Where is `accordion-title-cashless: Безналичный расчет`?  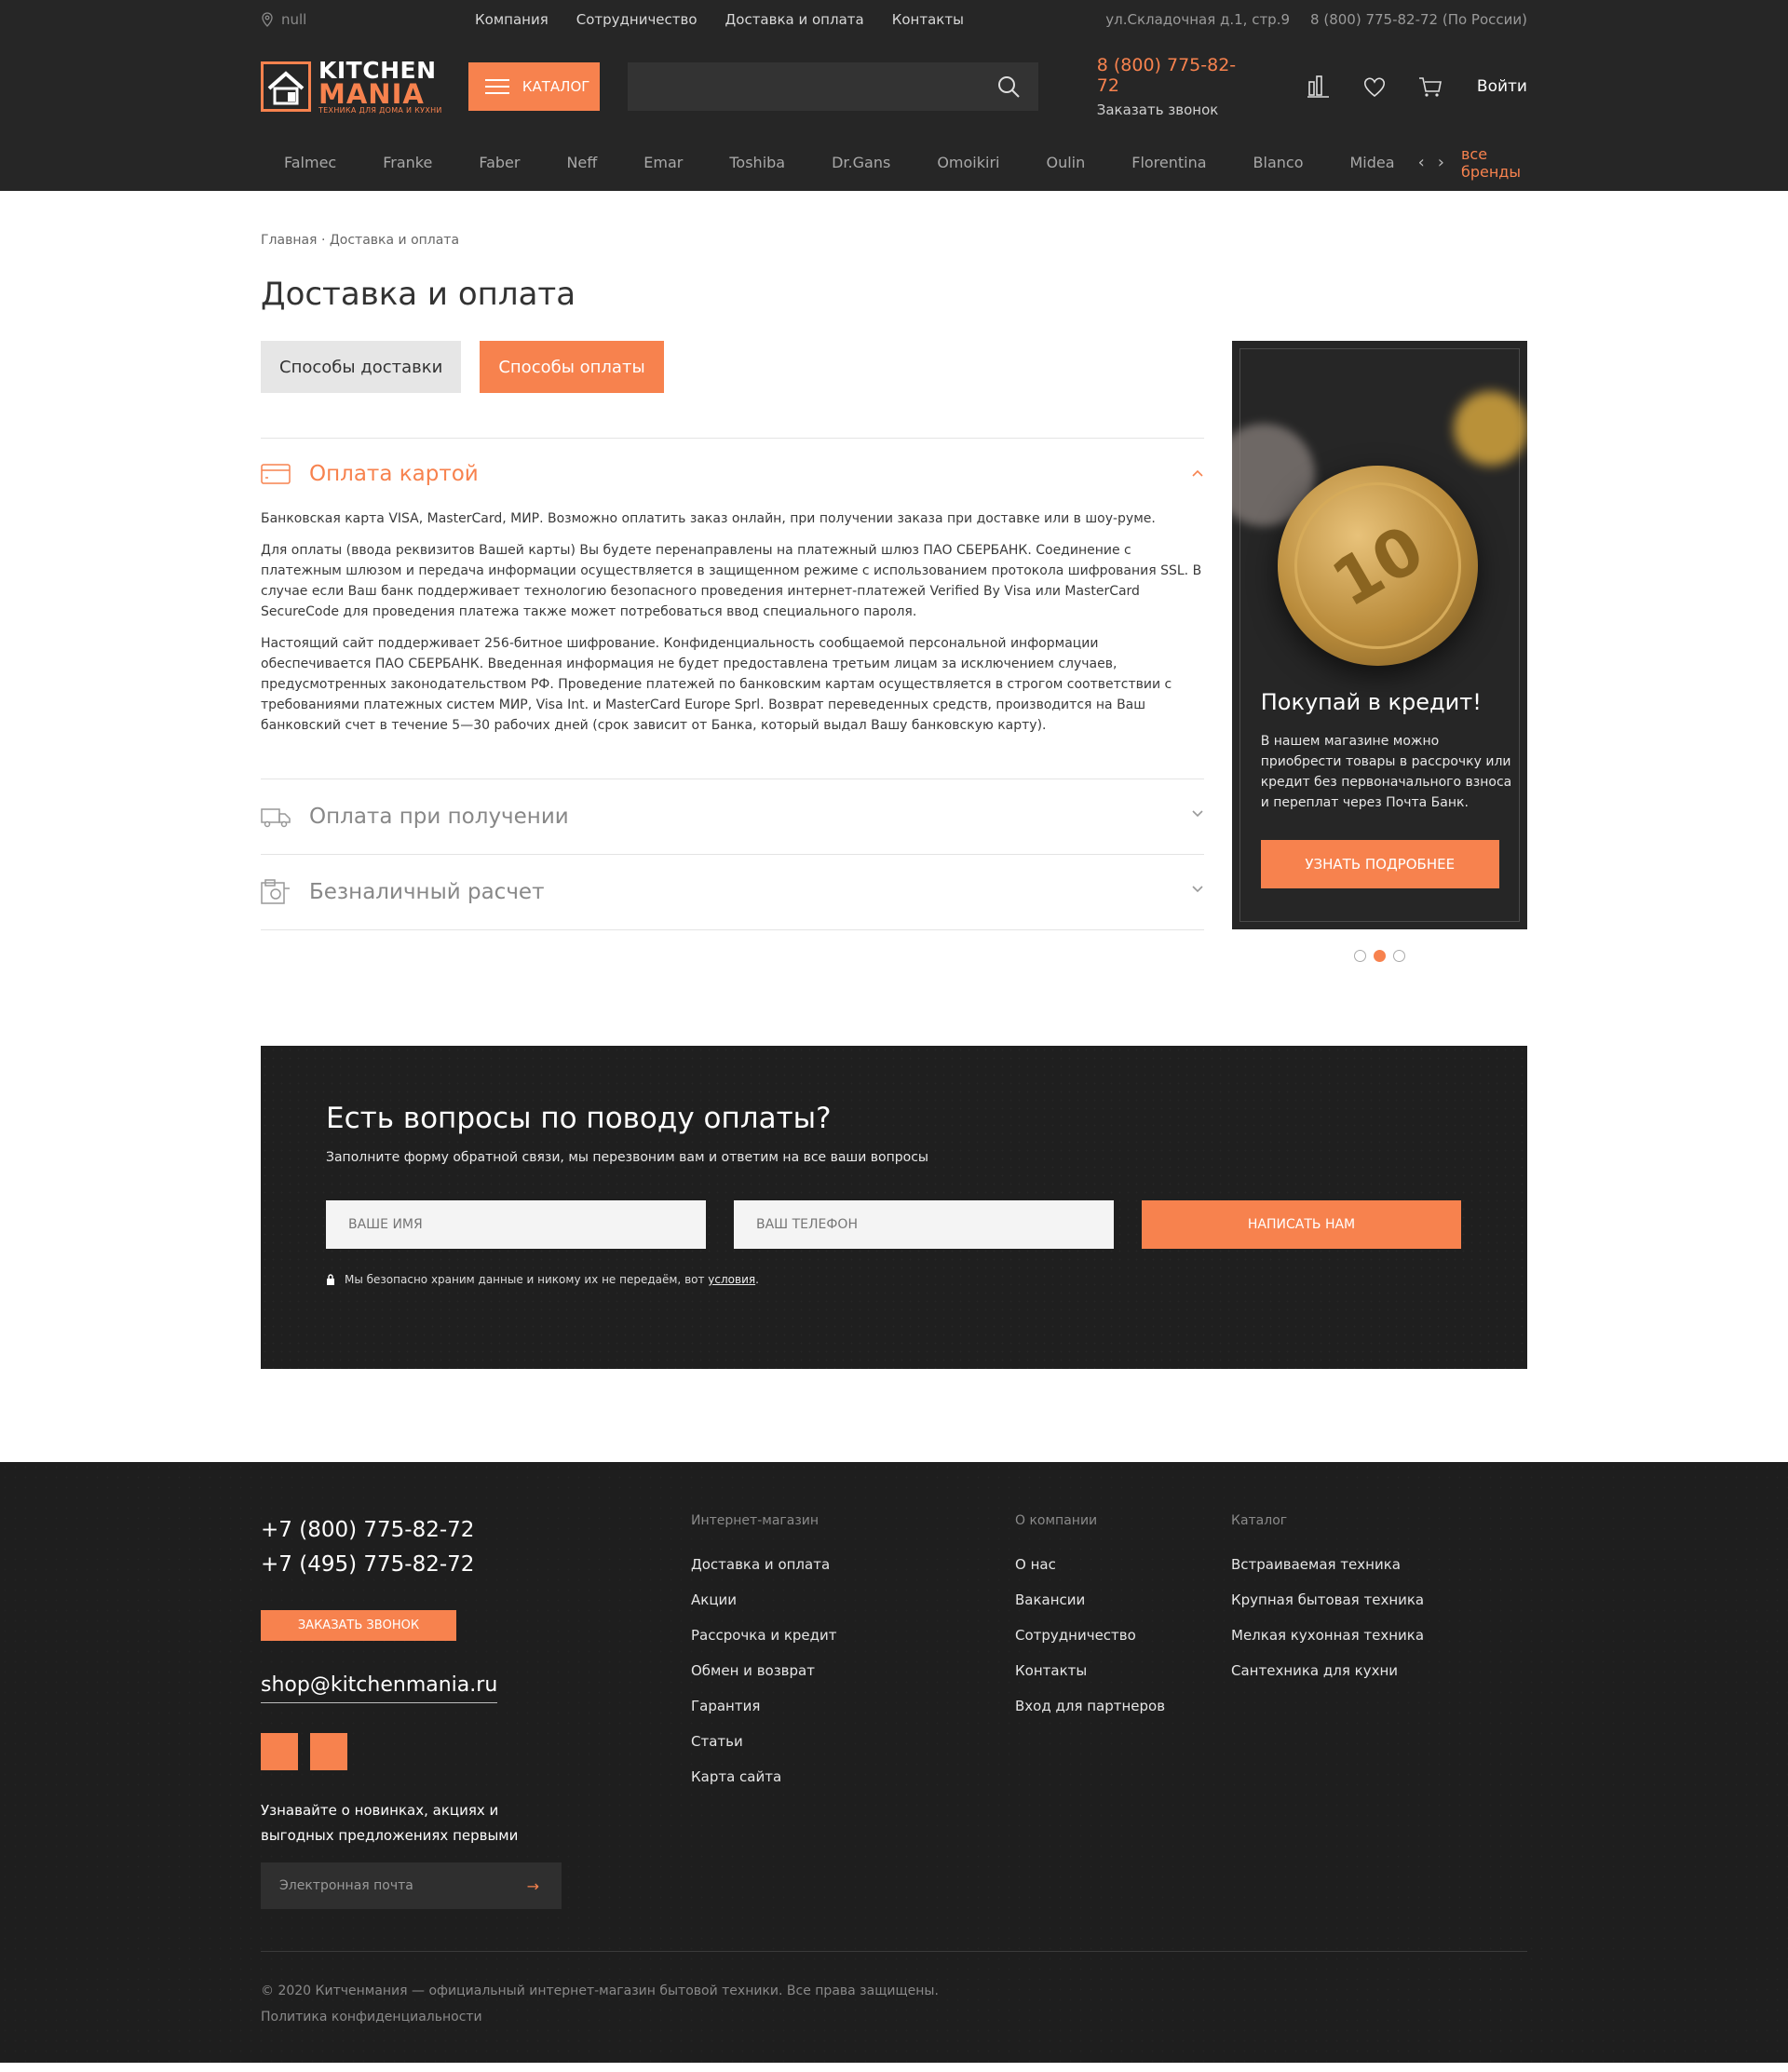 accordion-title-cashless: Безналичный расчет is located at coordinates (427, 892).